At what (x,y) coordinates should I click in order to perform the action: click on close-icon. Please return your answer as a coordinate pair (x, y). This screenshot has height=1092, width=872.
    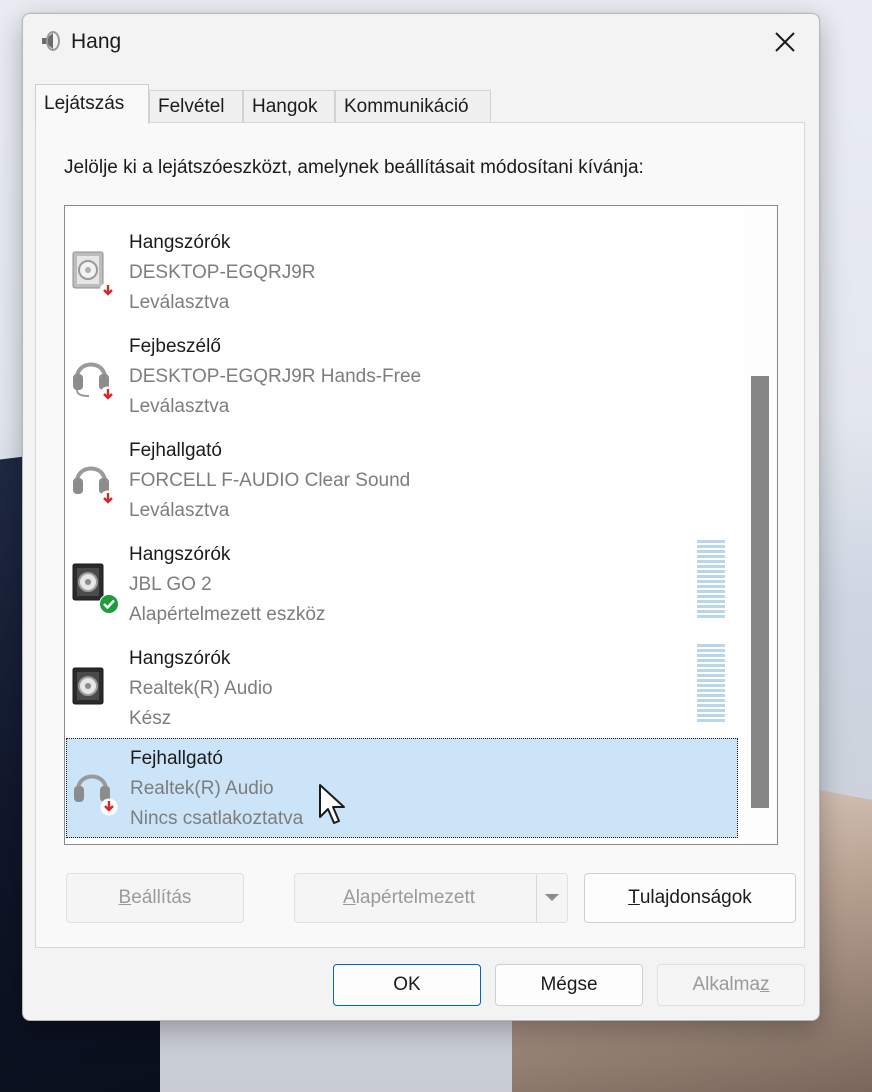
    Looking at the image, I should click on (785, 42).